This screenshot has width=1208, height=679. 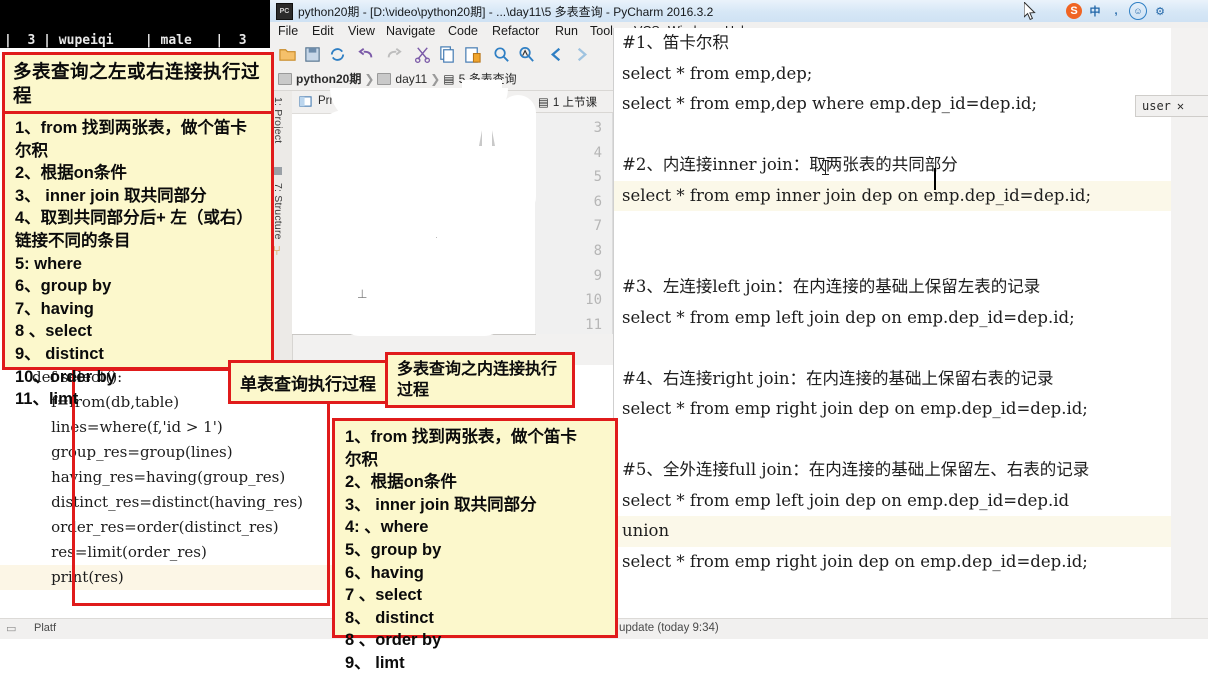 I want to click on undo-icon, so click(x=367, y=54).